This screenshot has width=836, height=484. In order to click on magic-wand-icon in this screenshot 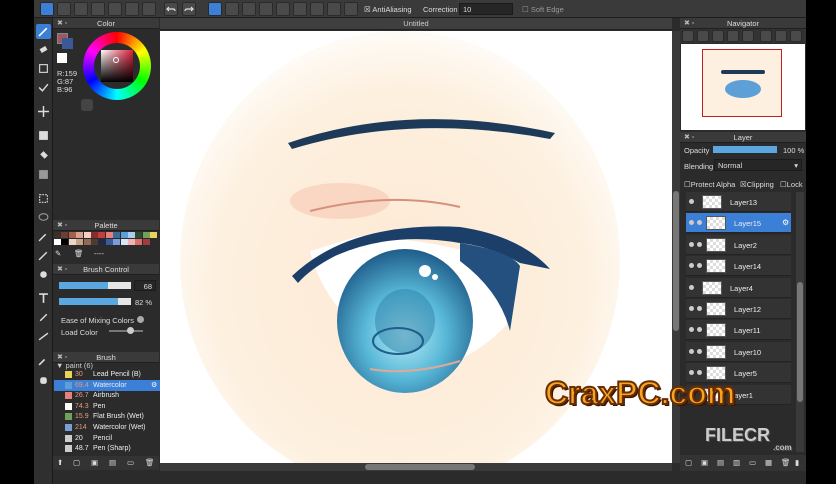, I will do `click(43, 236)`.